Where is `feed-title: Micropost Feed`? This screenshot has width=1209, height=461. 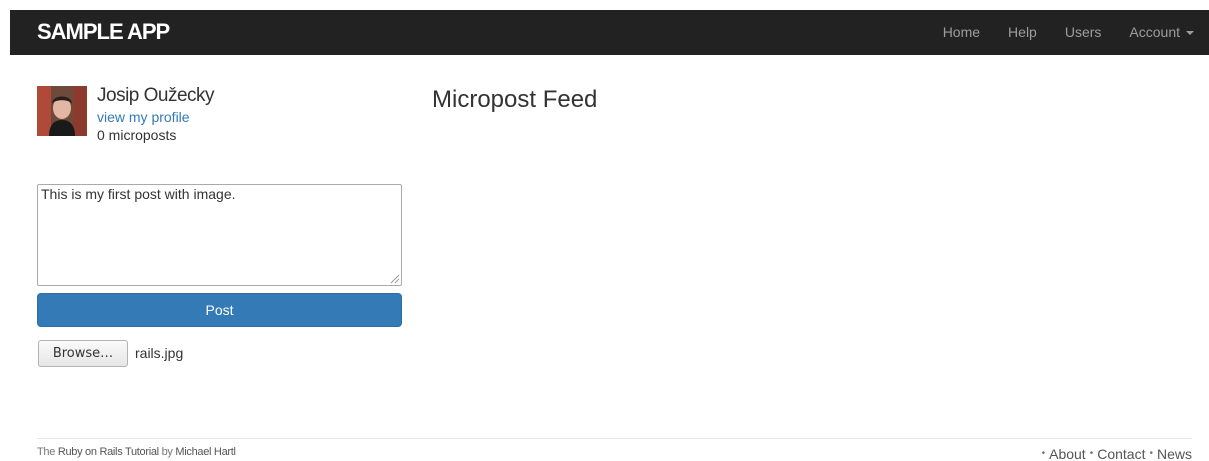
feed-title: Micropost Feed is located at coordinates (515, 99).